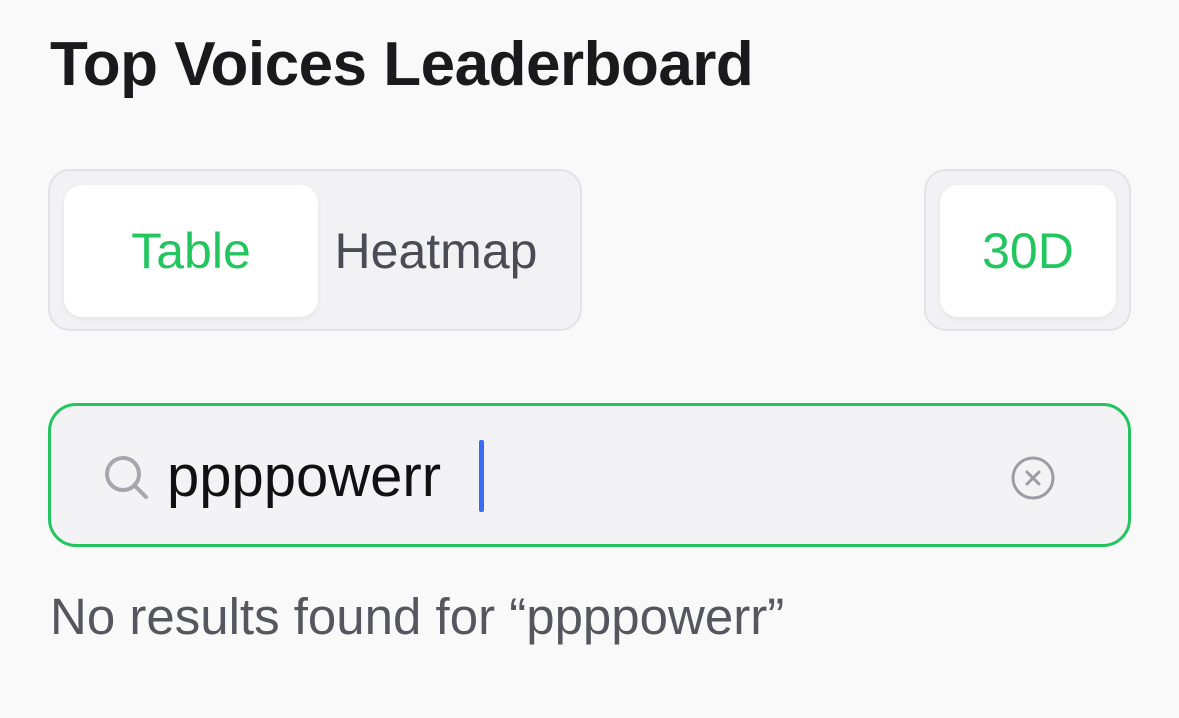  What do you see at coordinates (417, 616) in the screenshot?
I see `no-results-message: No results found for “ppppowerr”` at bounding box center [417, 616].